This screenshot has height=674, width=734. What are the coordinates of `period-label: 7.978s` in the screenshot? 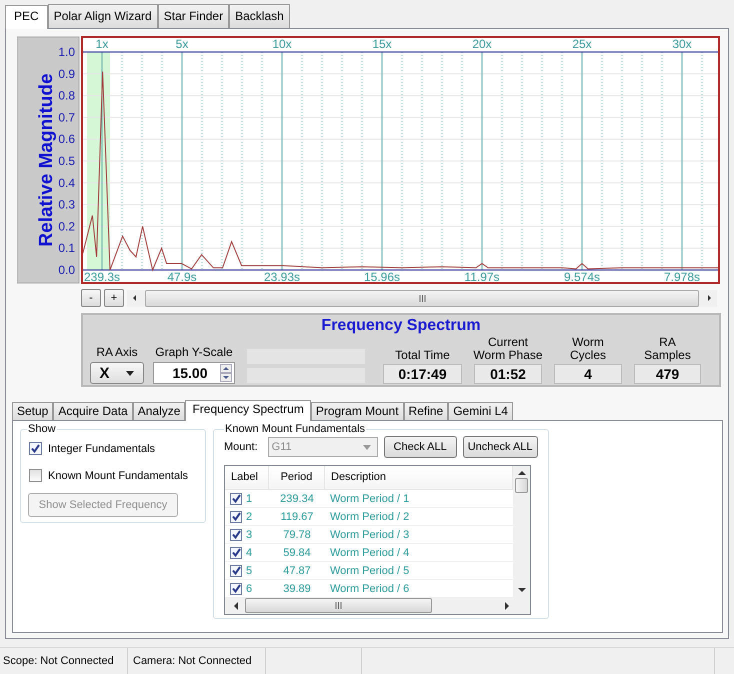 It's located at (682, 277).